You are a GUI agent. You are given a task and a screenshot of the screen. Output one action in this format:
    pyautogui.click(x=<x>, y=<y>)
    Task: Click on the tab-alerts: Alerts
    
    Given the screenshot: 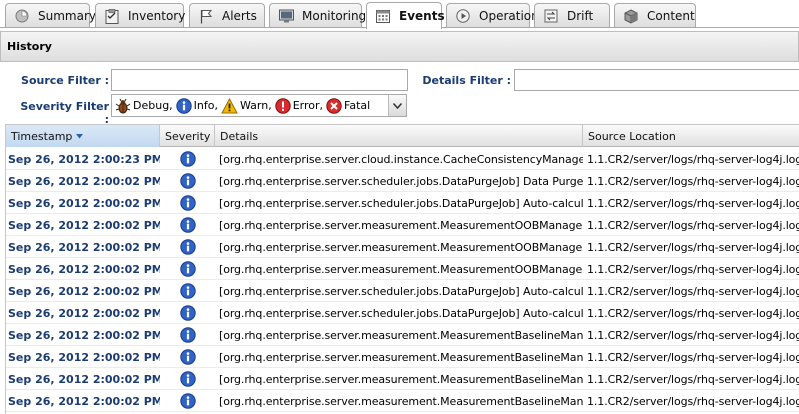 What is the action you would take?
    pyautogui.click(x=227, y=15)
    